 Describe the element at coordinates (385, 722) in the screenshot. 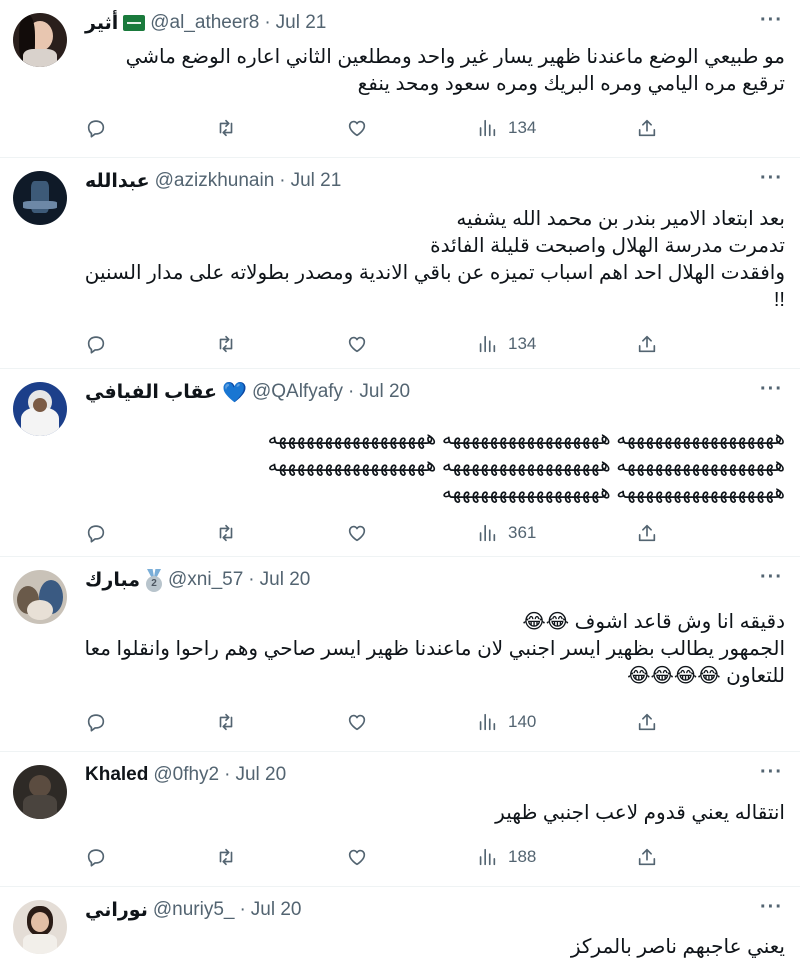

I see `action-bar: 140` at that location.